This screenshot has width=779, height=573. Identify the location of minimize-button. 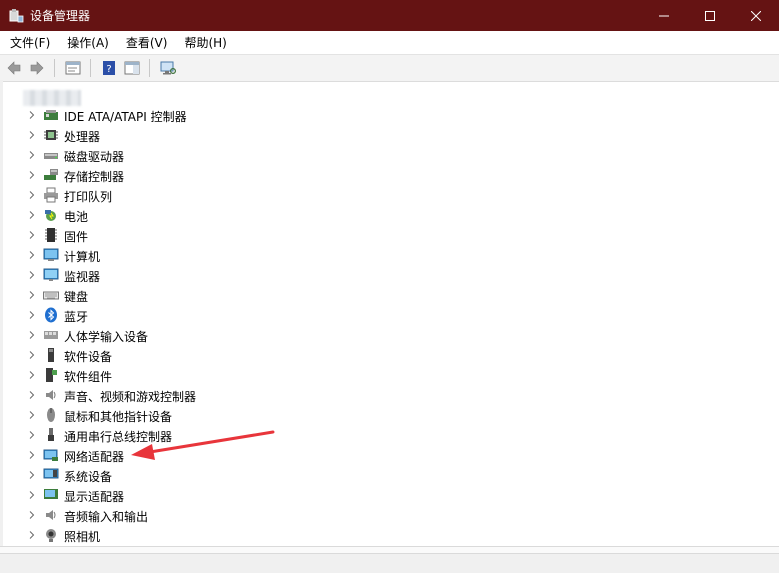
(664, 15).